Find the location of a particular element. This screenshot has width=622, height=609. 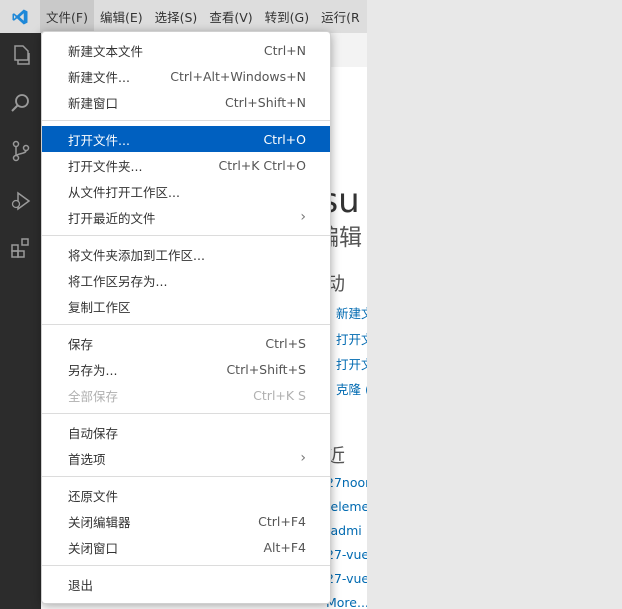

menu-item-new-text-file: 新建文本文件 Ctrl+N is located at coordinates (186, 50).